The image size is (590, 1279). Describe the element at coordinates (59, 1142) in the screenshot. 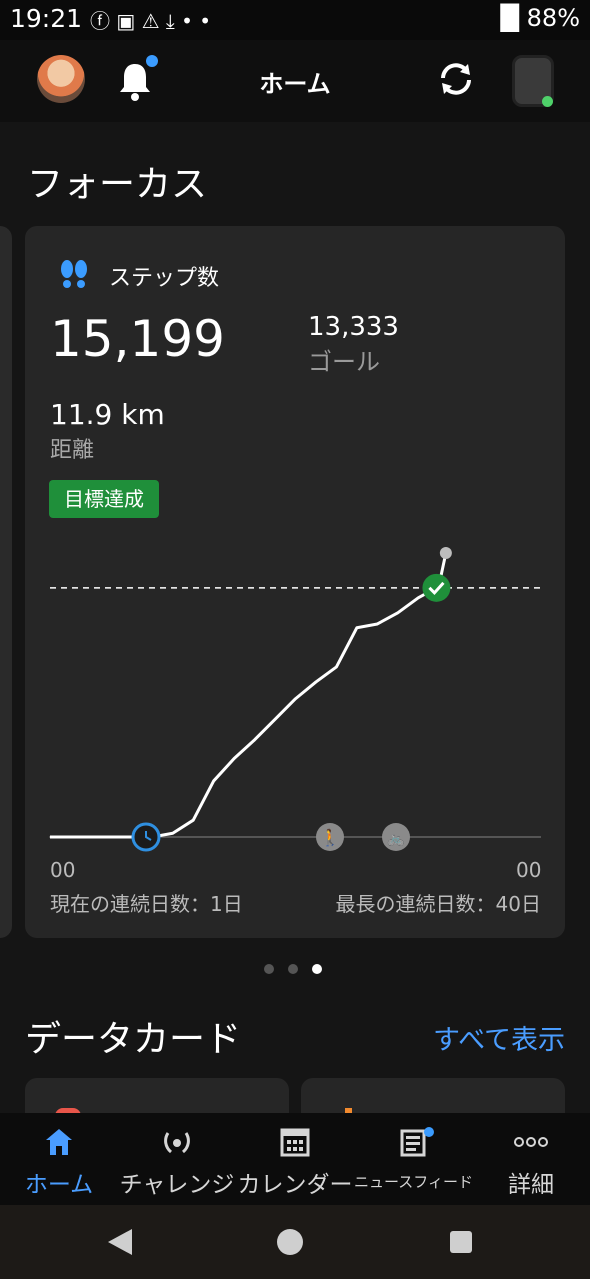

I see `home-icon` at that location.